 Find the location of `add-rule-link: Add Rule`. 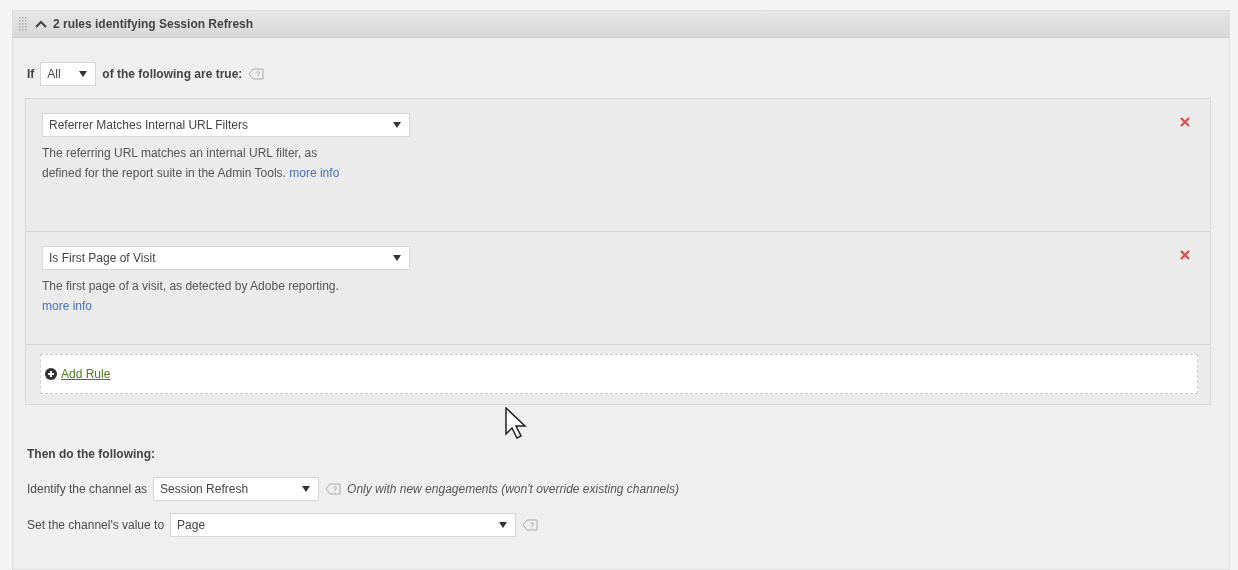

add-rule-link: Add Rule is located at coordinates (86, 374).